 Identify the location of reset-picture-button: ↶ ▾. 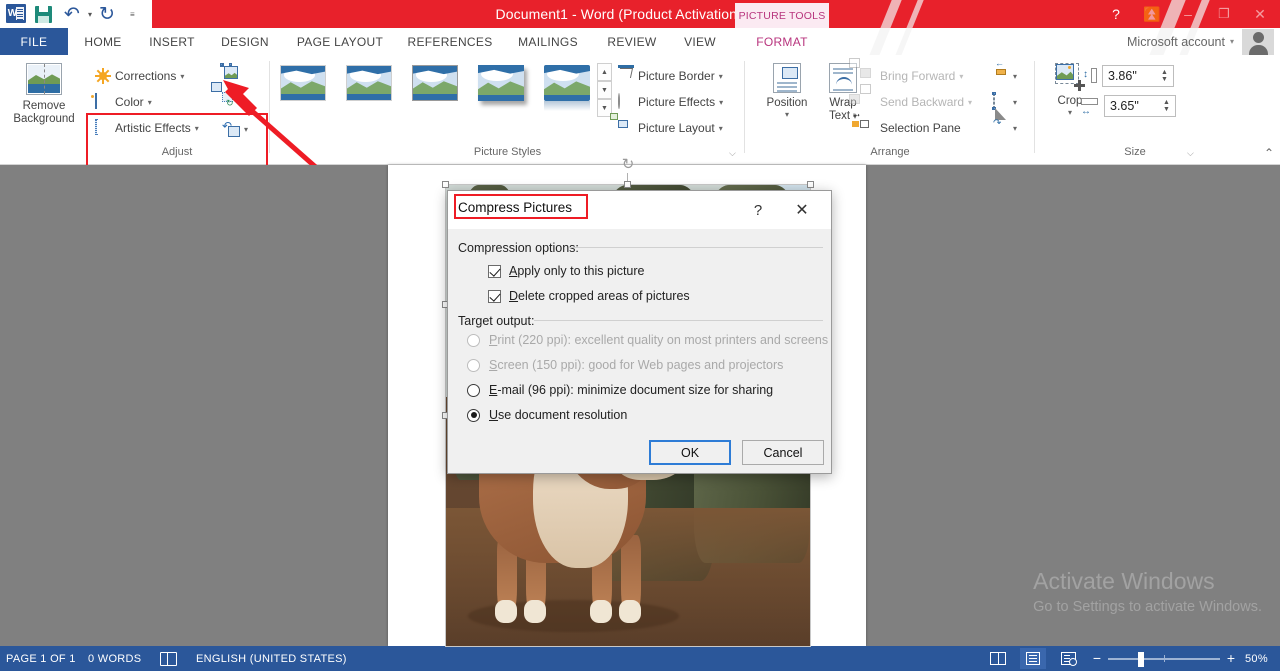
(235, 129).